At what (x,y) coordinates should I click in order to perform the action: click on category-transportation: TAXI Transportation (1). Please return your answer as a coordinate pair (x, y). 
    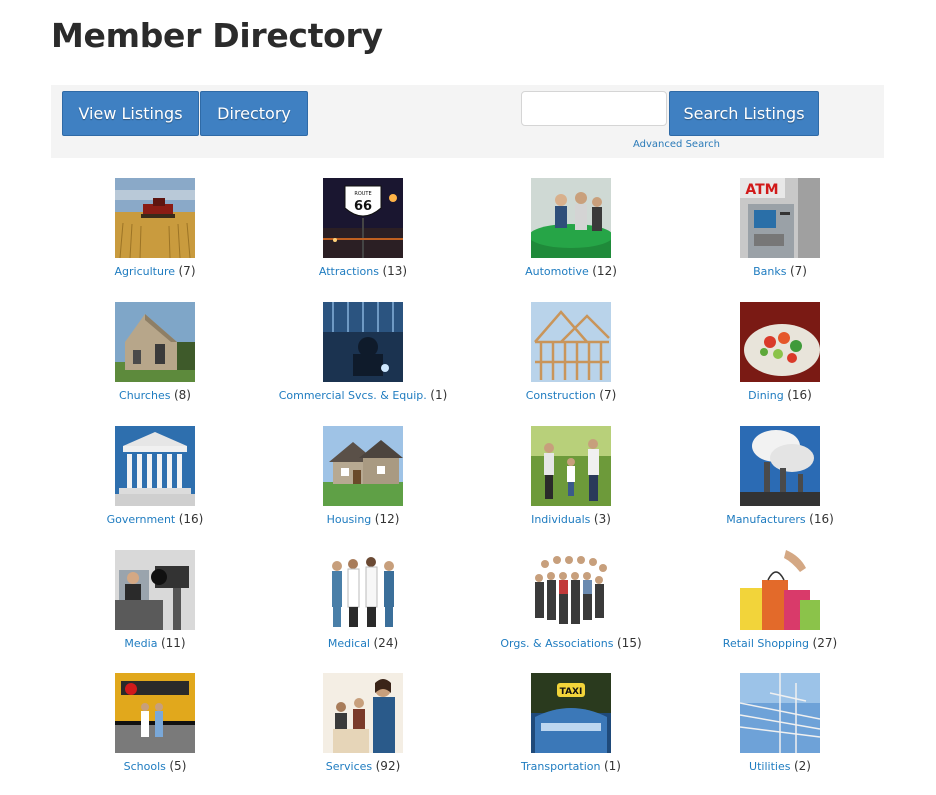
    Looking at the image, I should click on (571, 728).